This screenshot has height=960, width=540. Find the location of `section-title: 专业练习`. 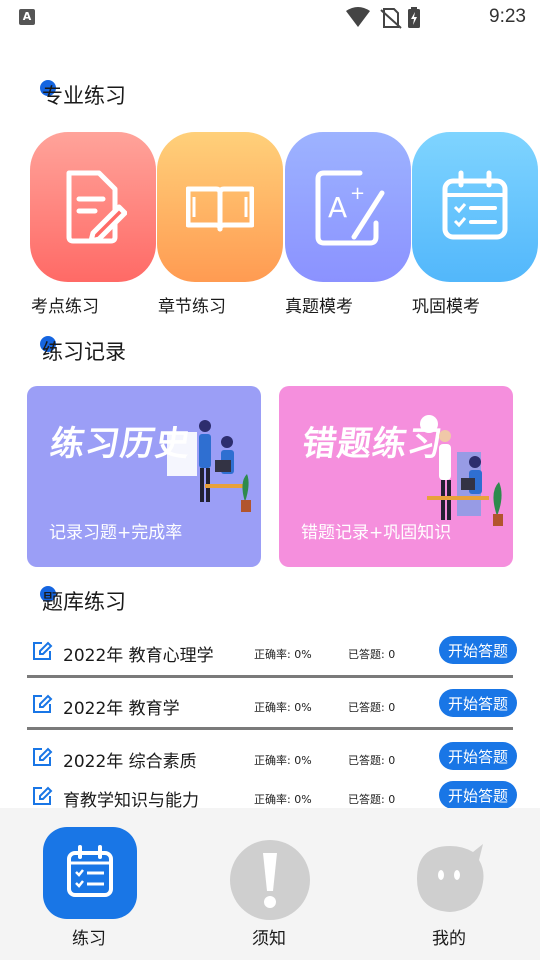

section-title: 专业练习 is located at coordinates (84, 96).